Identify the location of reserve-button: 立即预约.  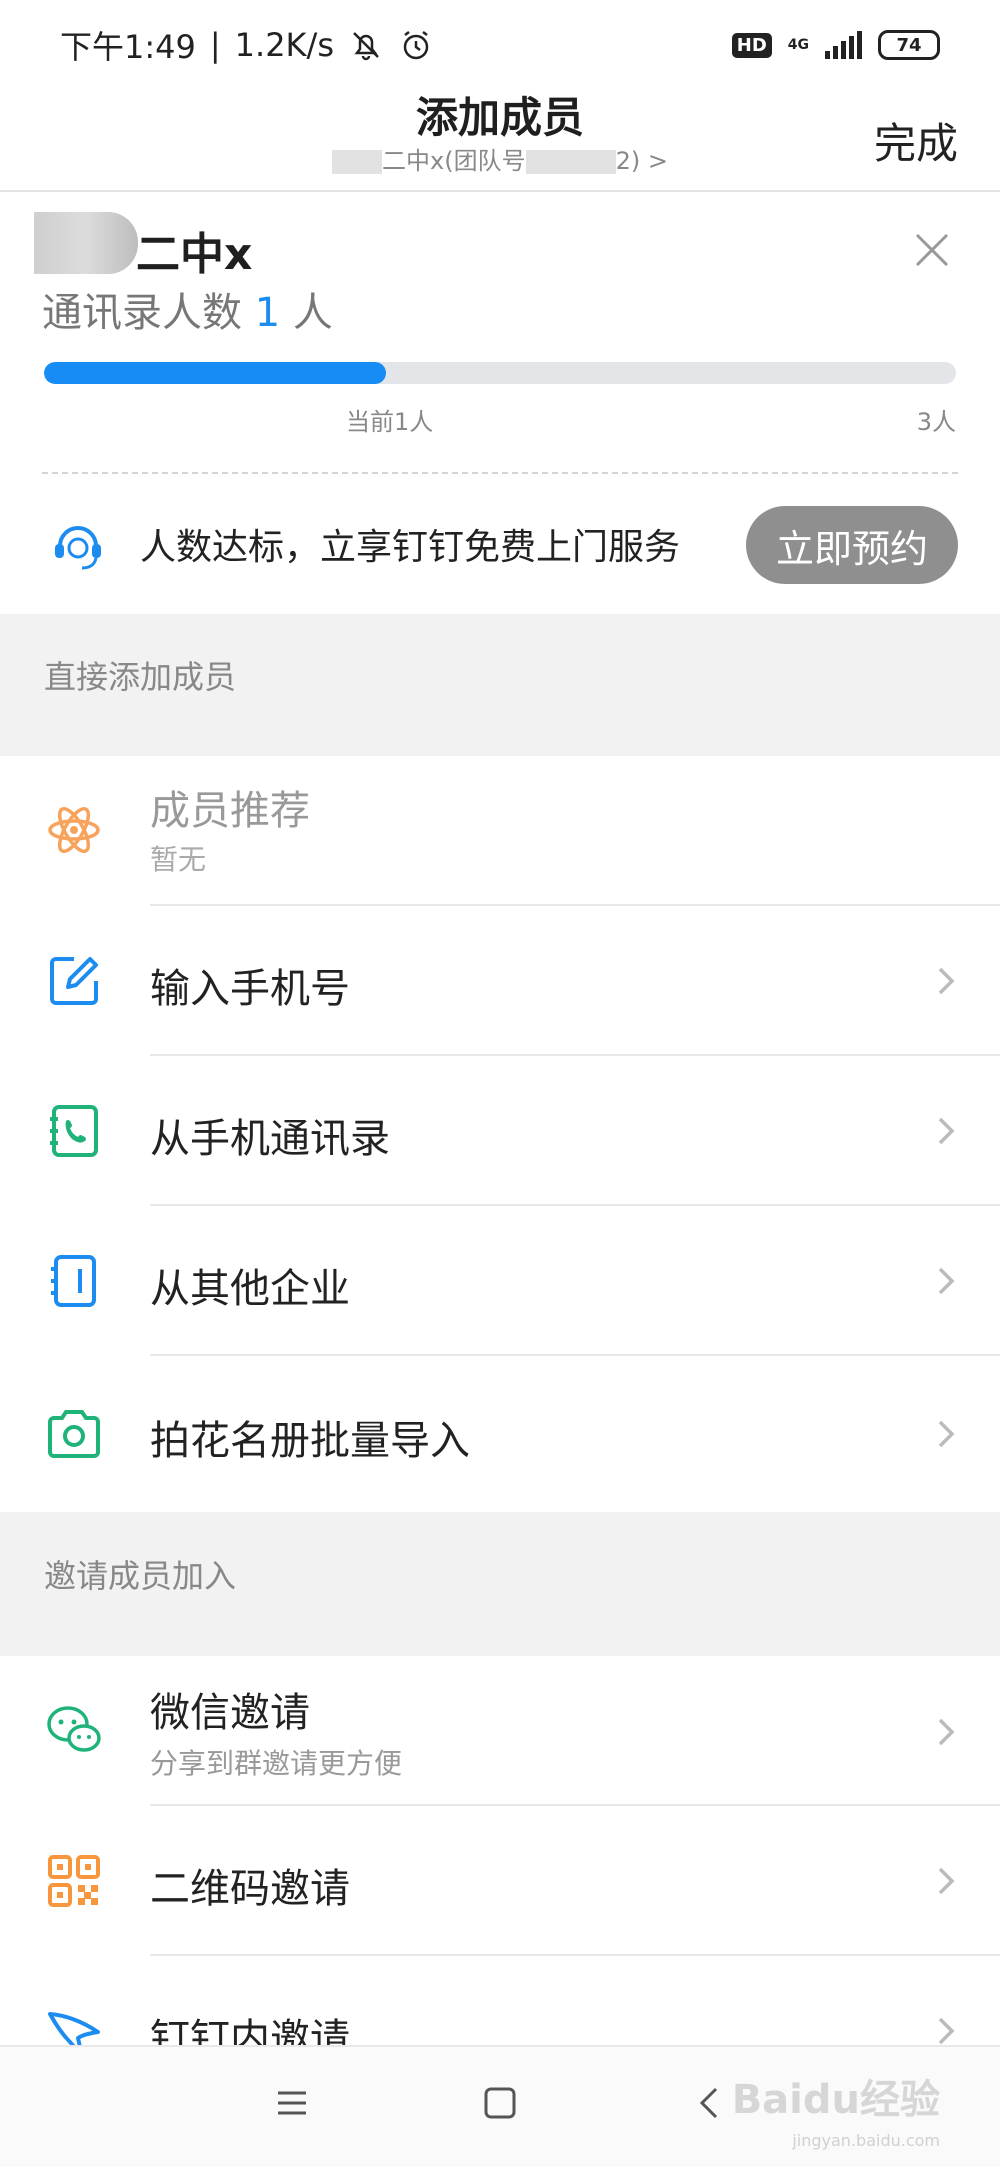
(852, 545).